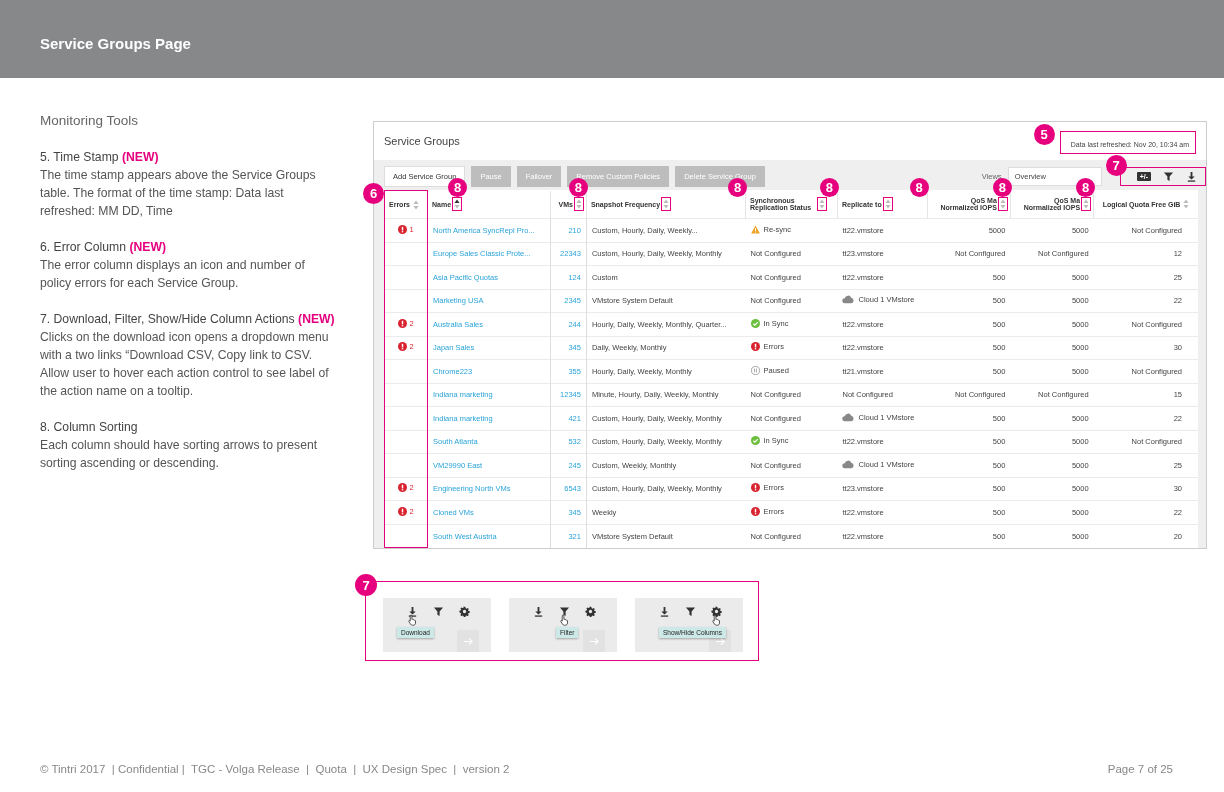 Image resolution: width=1224 pixels, height=792 pixels. Describe the element at coordinates (115, 43) in the screenshot. I see `page-title: Service Groups Page` at that location.